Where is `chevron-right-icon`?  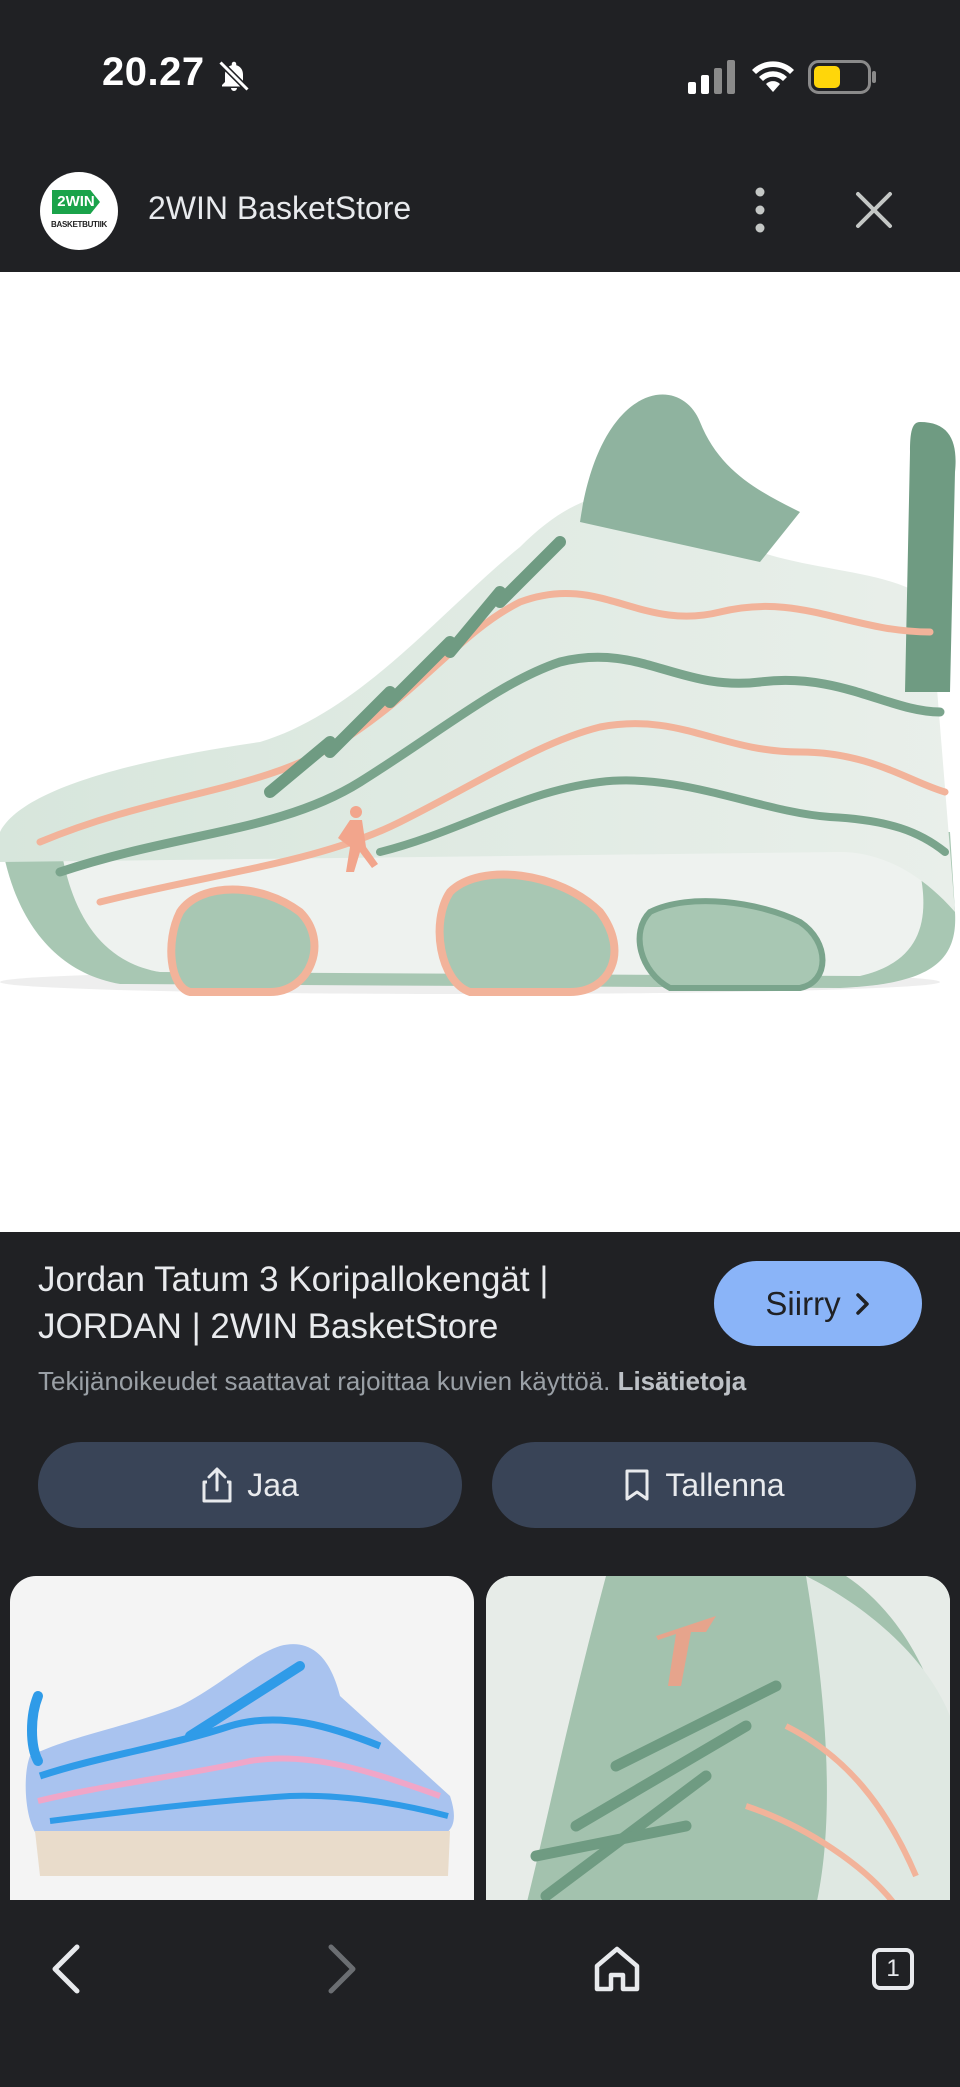
chevron-right-icon is located at coordinates (862, 1303).